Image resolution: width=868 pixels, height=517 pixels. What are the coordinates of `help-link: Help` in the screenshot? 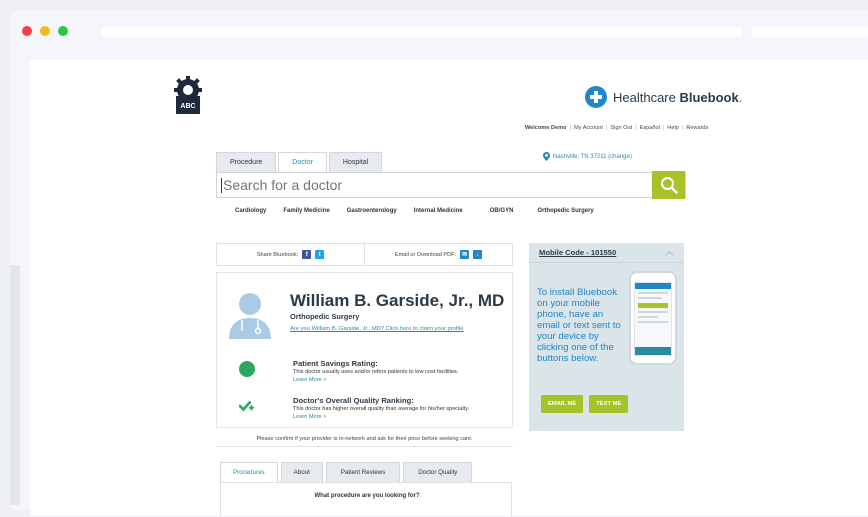 It's located at (673, 128).